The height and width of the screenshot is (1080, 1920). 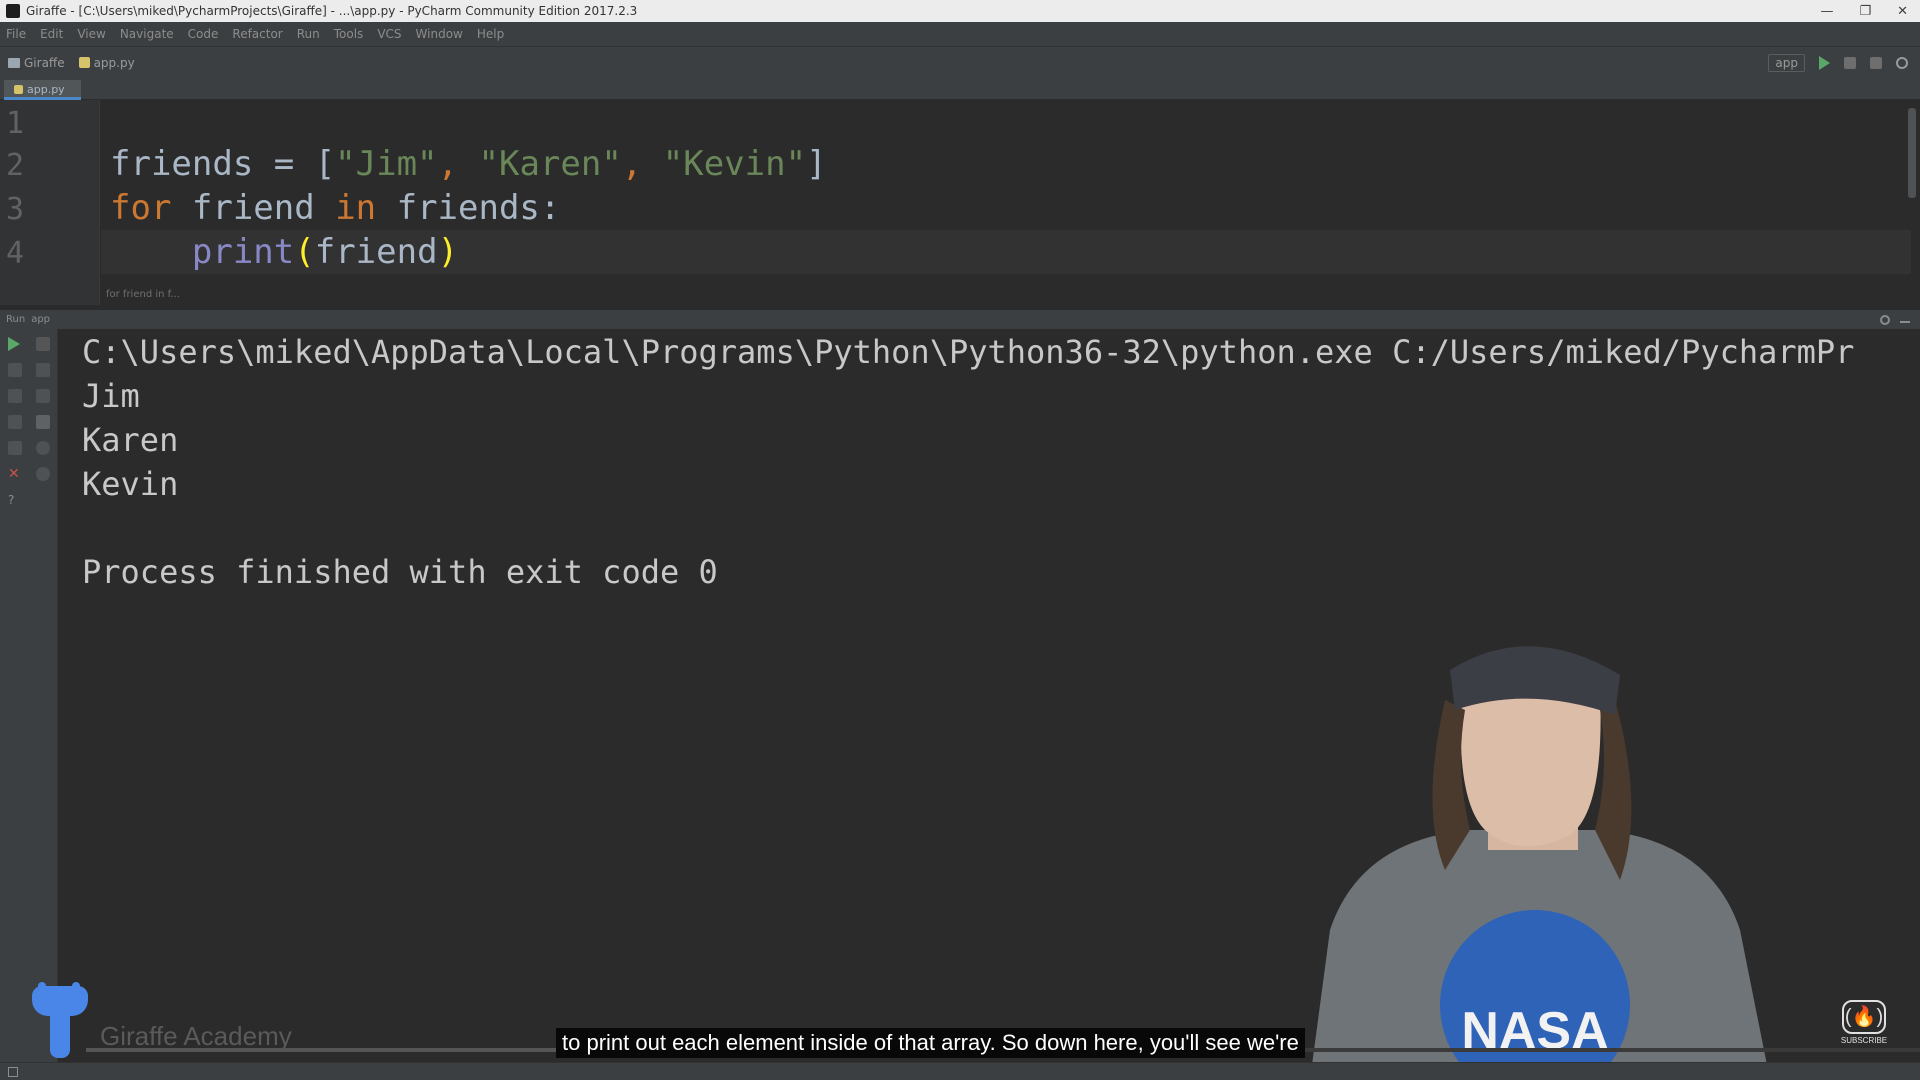 What do you see at coordinates (349, 34) in the screenshot?
I see `menu-tools: Tools` at bounding box center [349, 34].